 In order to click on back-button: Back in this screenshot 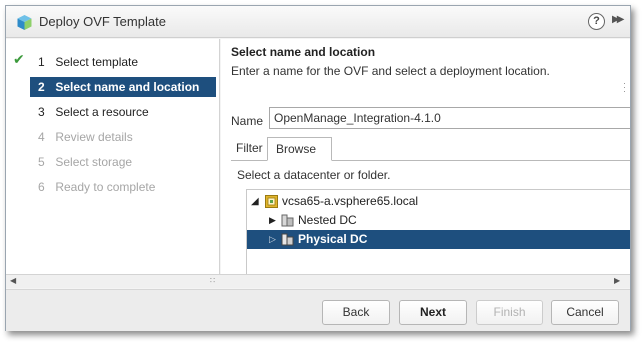, I will do `click(356, 312)`.